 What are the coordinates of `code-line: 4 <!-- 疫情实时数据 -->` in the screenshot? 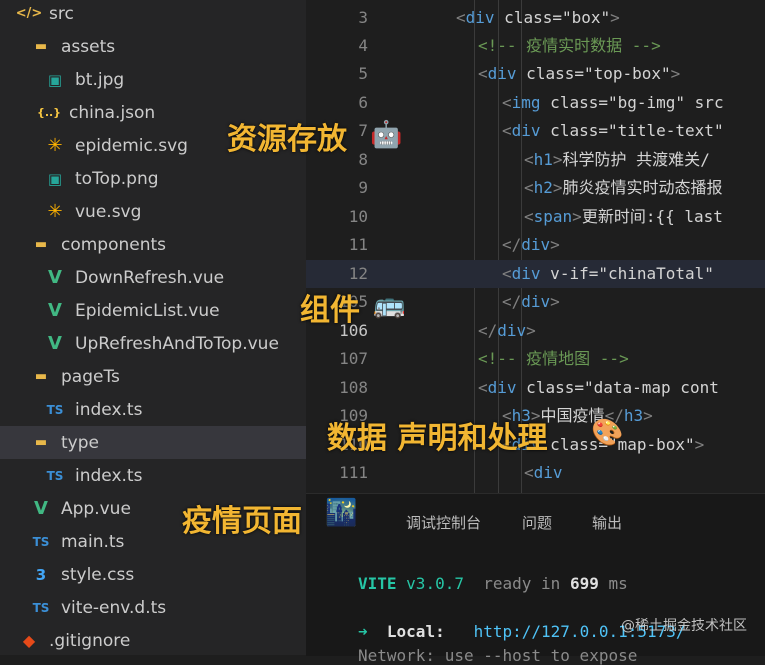 It's located at (535, 46).